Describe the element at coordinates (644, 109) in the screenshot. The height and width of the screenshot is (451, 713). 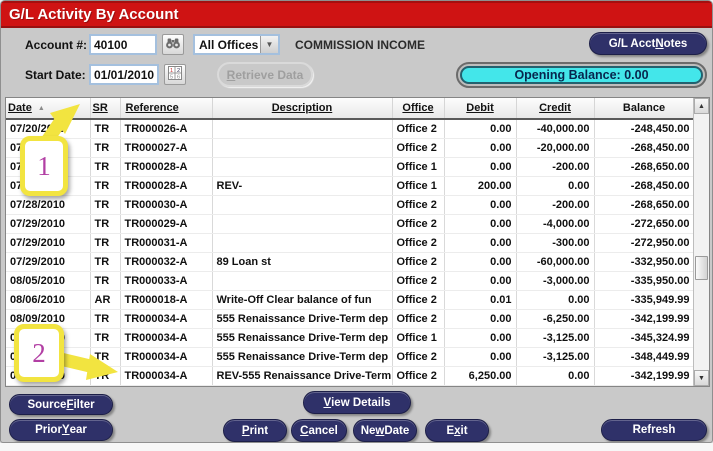
I see `column-header-balance: Balance` at that location.